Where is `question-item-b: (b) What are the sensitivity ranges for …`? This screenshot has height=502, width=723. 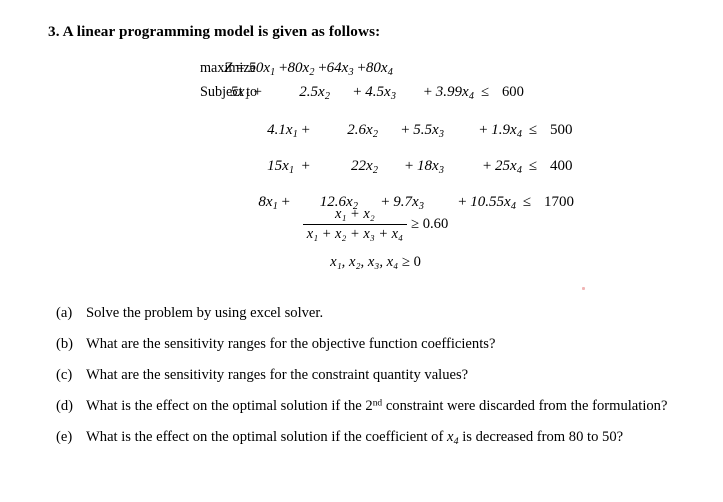
question-item-b: (b) What are the sensitivity ranges for … is located at coordinates (363, 345).